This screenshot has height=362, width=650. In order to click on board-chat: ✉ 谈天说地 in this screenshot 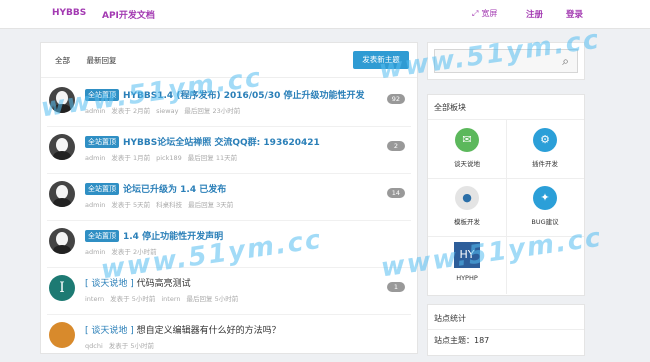, I will do `click(467, 149)`.